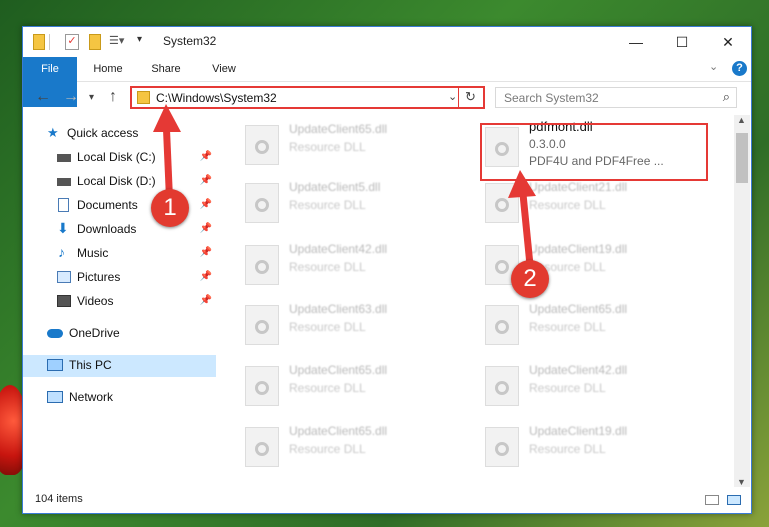 The width and height of the screenshot is (769, 527). What do you see at coordinates (522, 184) in the screenshot?
I see `arrow-head-2-icon` at bounding box center [522, 184].